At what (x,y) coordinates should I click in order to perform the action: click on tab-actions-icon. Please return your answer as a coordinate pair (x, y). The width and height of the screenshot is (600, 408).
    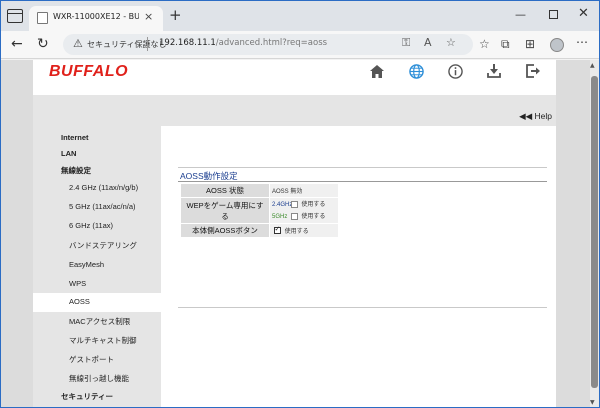
    Looking at the image, I should click on (15, 16).